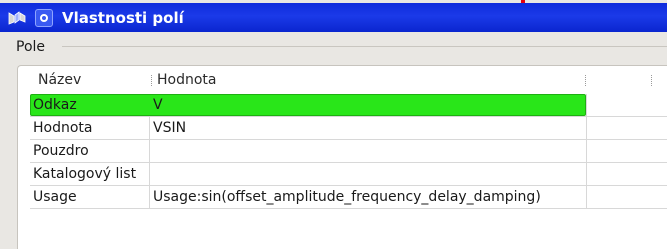 Image resolution: width=667 pixels, height=249 pixels. I want to click on window-menu-button, so click(44, 18).